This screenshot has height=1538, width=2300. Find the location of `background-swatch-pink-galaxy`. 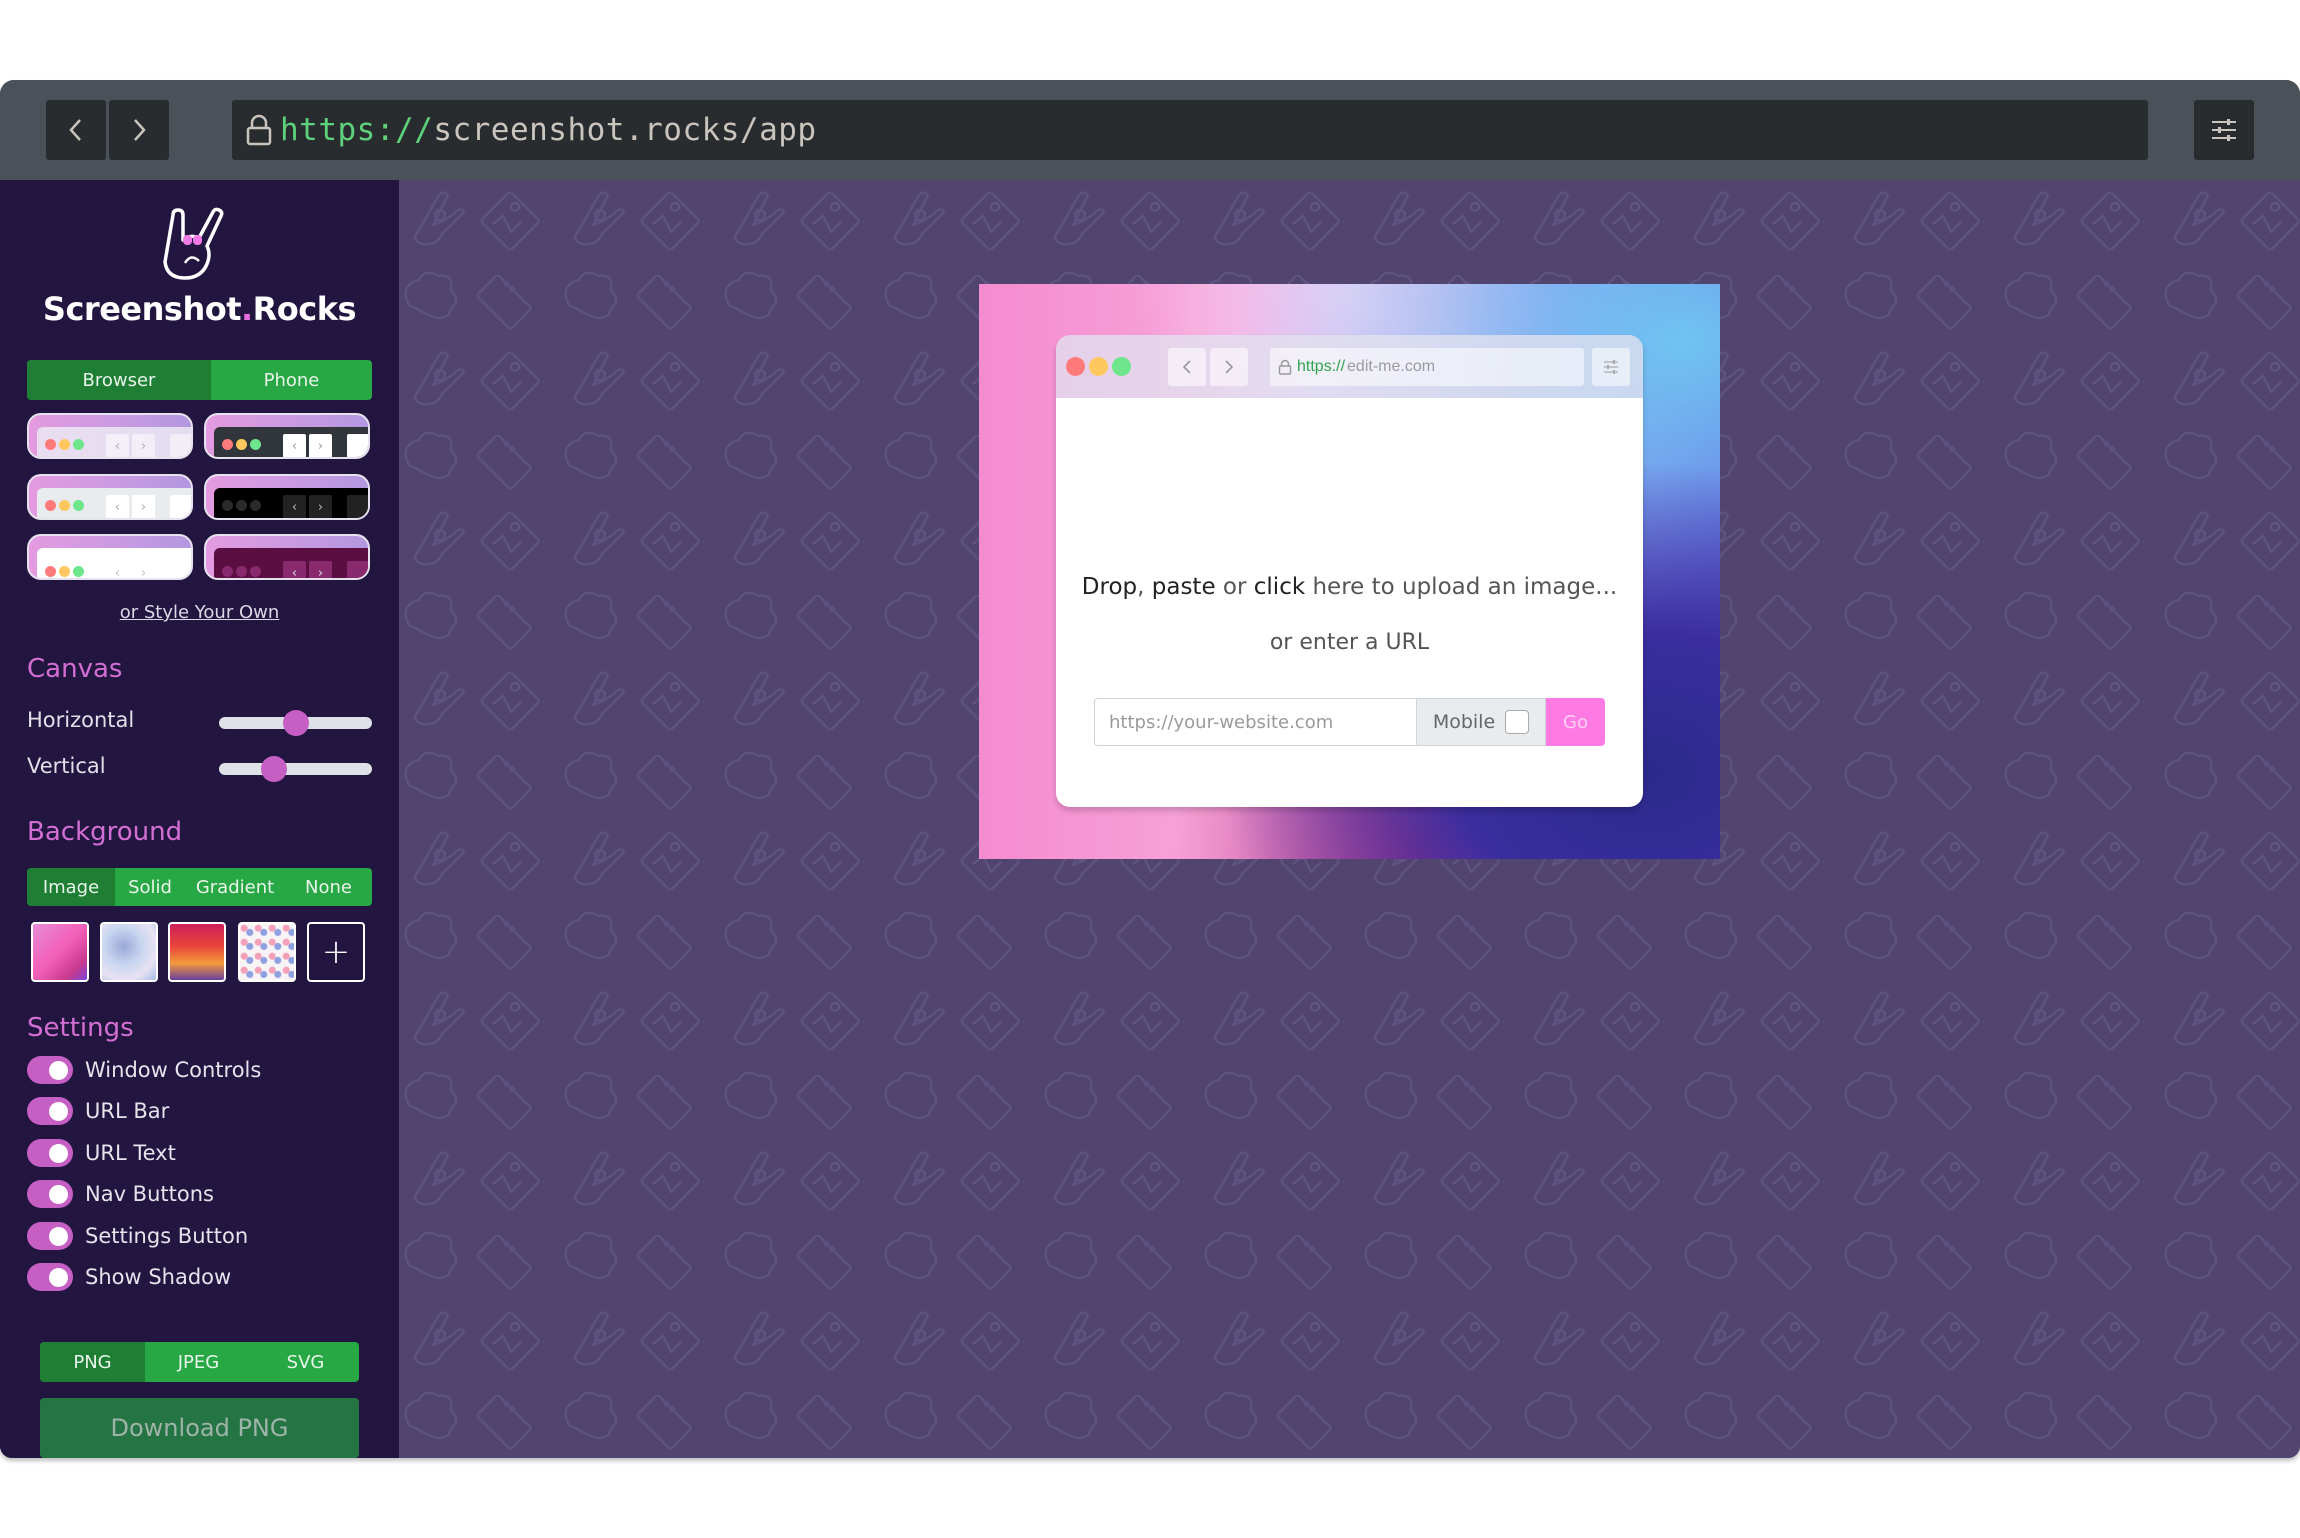

background-swatch-pink-galaxy is located at coordinates (60, 952).